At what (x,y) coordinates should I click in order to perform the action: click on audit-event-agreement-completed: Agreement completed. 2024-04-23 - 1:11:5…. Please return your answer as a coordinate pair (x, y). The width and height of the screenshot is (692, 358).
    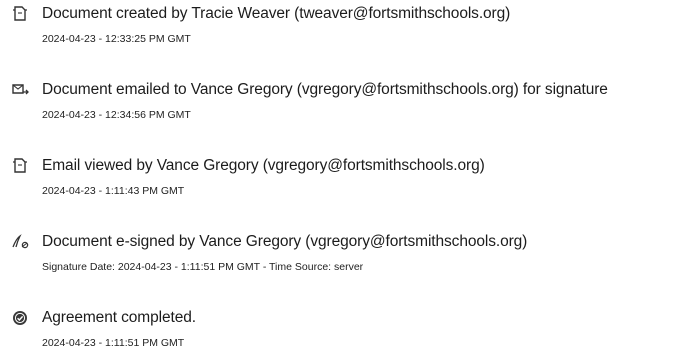
    Looking at the image, I should click on (346, 333).